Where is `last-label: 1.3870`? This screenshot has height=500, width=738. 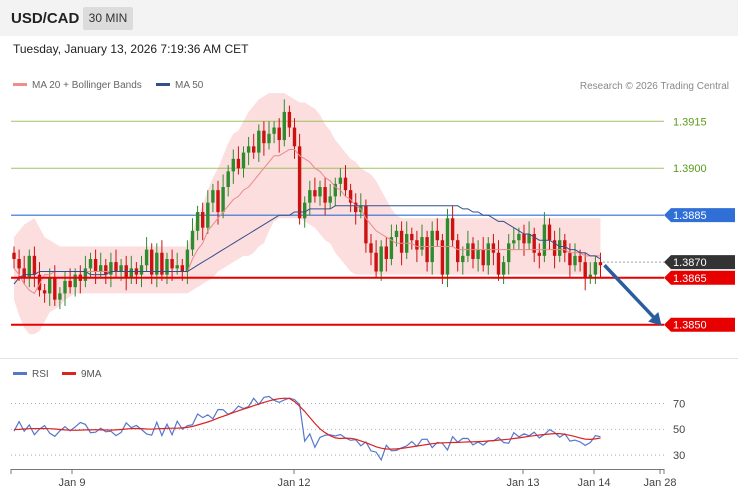
last-label: 1.3870 is located at coordinates (690, 263).